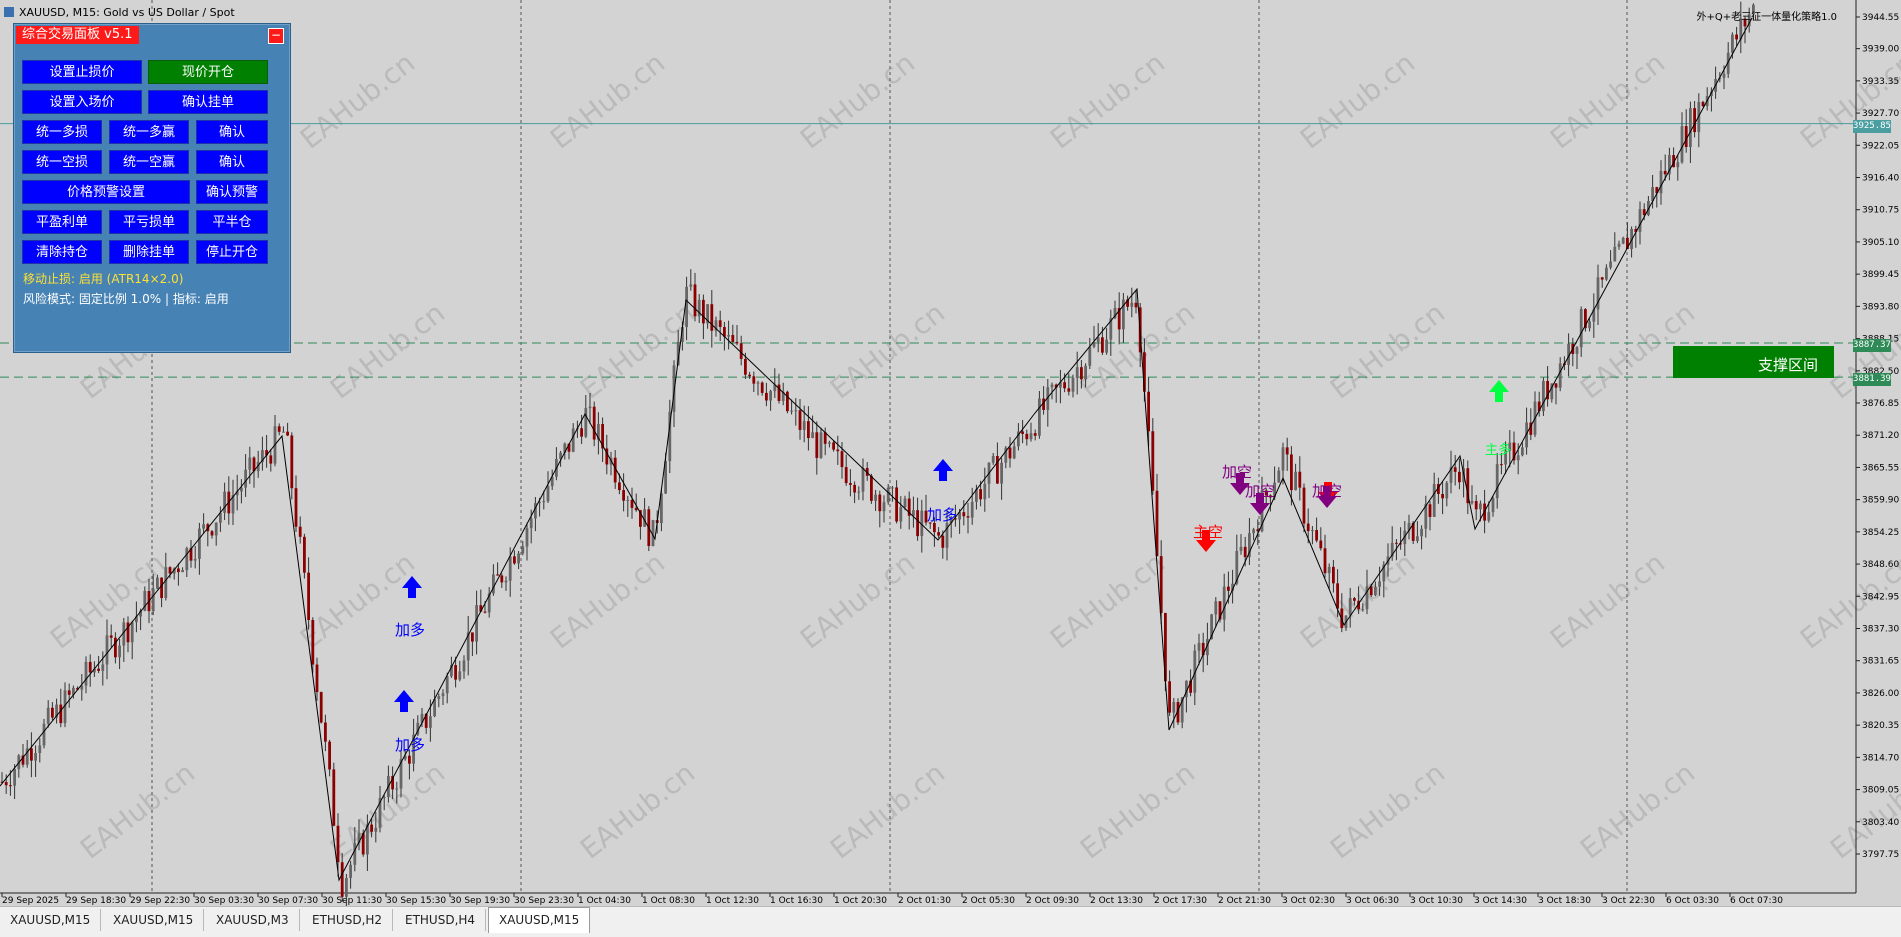 The width and height of the screenshot is (1901, 937). Describe the element at coordinates (82, 72) in the screenshot. I see `set-stop-loss-button: 设置止损价` at that location.